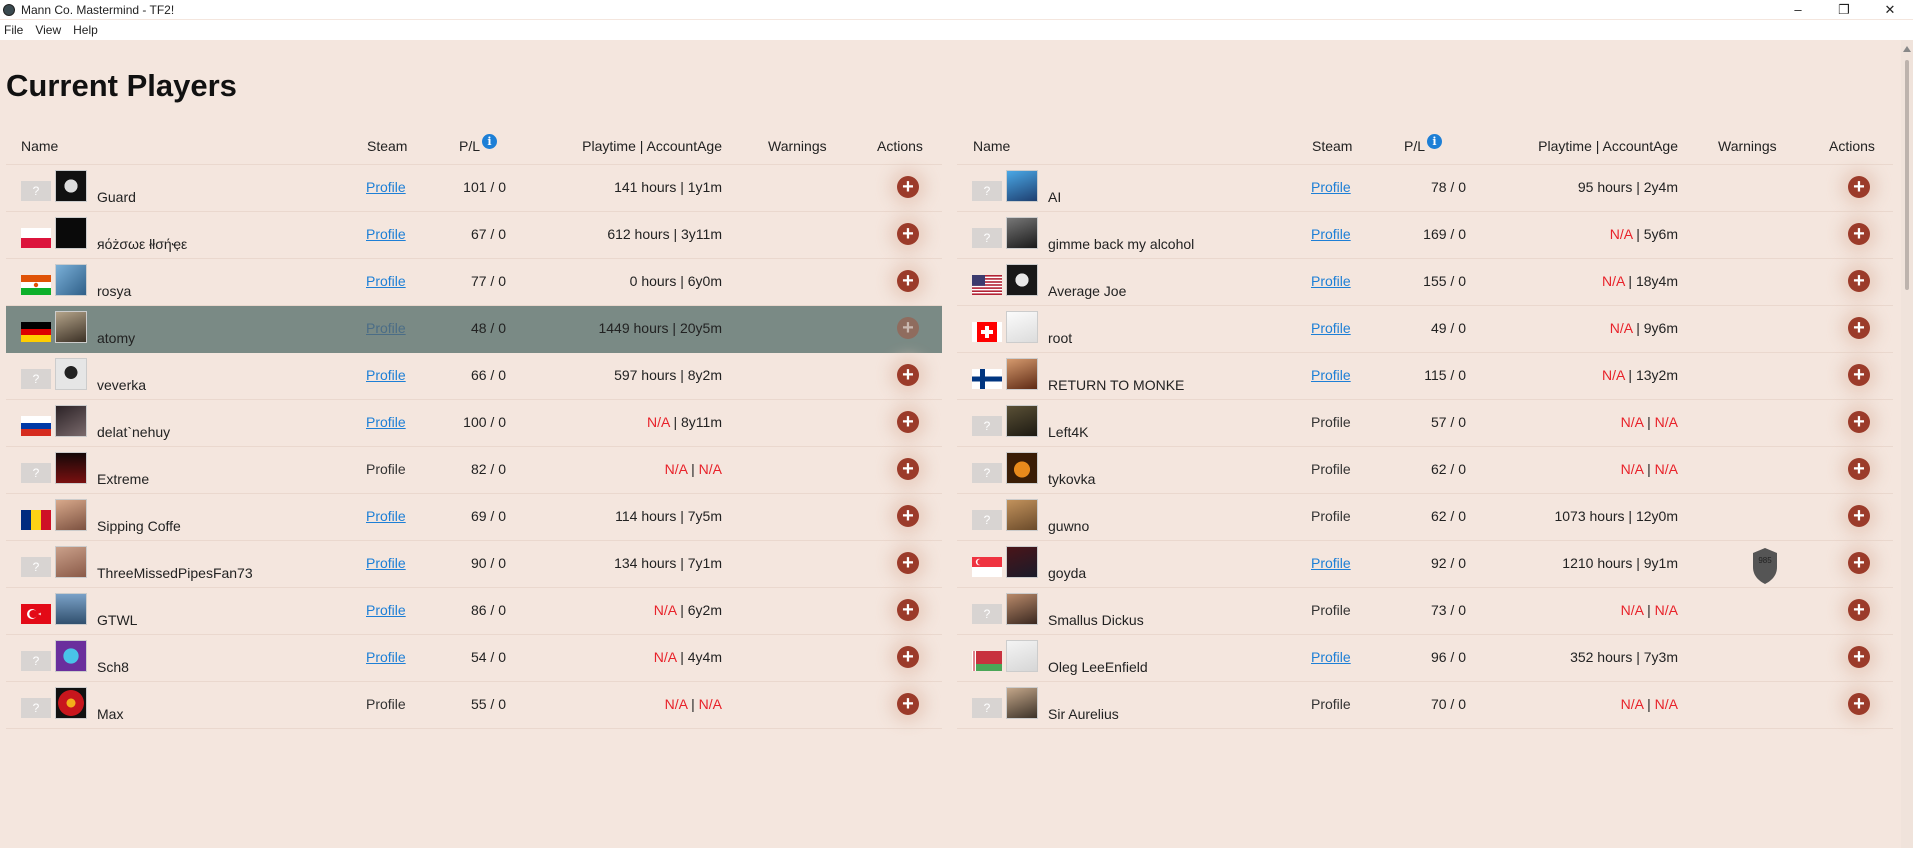 The height and width of the screenshot is (848, 1913). What do you see at coordinates (474, 611) in the screenshot?
I see `table-row: GTWL Profile 86 / 0 N/A | 6y2m +` at bounding box center [474, 611].